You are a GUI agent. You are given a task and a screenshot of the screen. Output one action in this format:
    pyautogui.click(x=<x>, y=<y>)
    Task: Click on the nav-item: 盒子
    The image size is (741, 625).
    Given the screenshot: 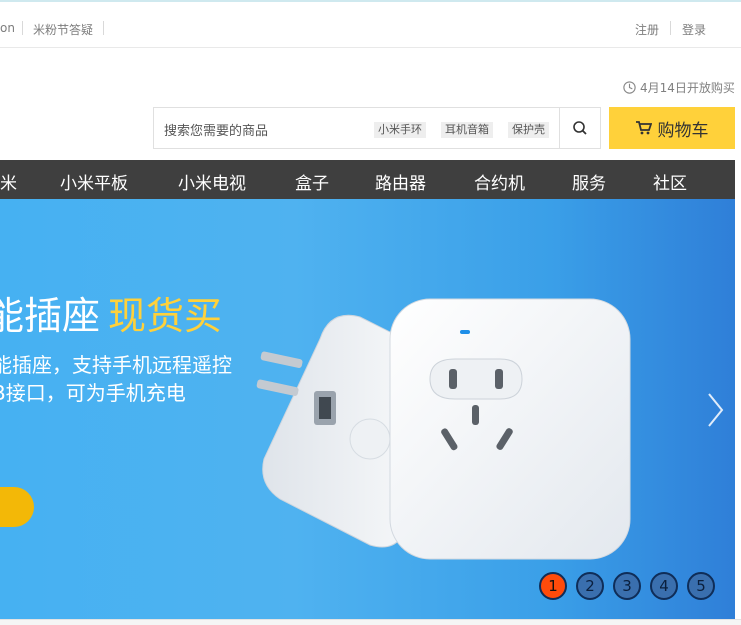 What is the action you would take?
    pyautogui.click(x=312, y=181)
    